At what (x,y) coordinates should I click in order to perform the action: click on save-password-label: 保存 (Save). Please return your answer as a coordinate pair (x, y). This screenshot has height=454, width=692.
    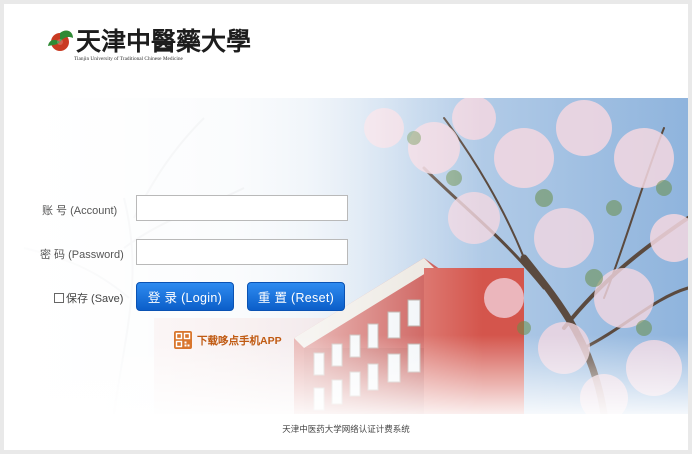
    Looking at the image, I should click on (95, 299).